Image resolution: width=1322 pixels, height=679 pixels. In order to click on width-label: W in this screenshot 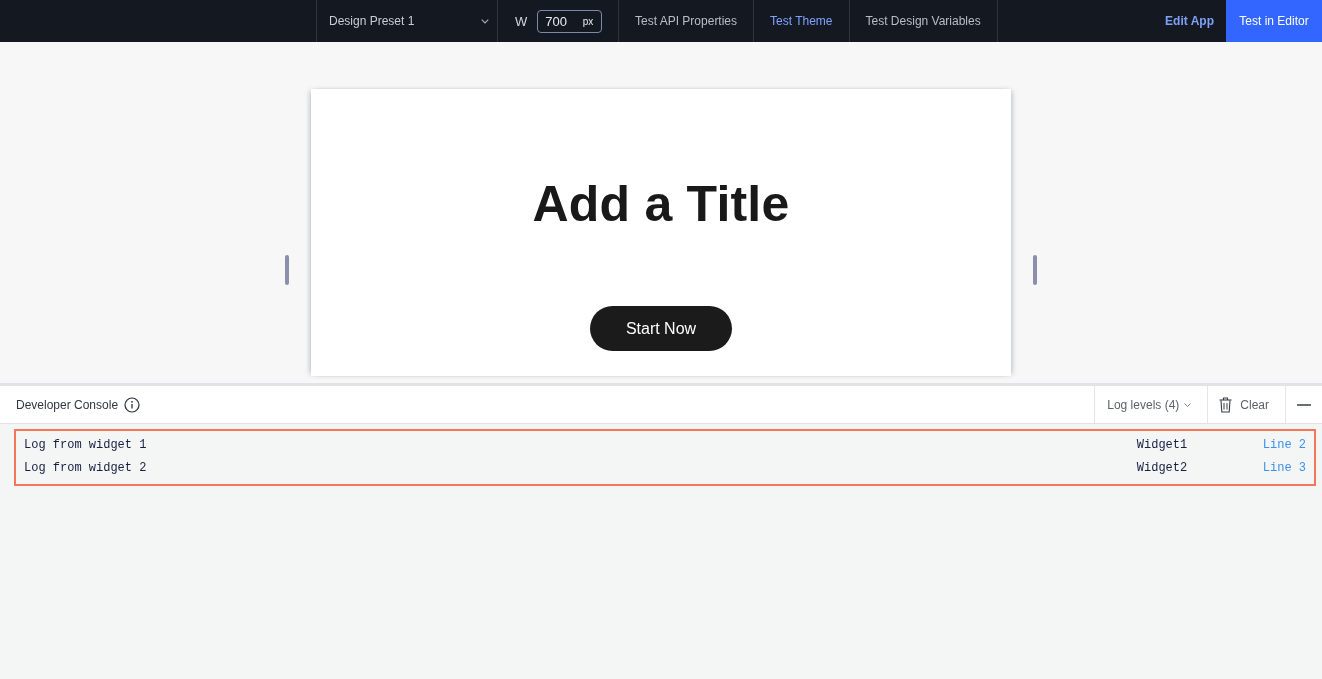, I will do `click(521, 21)`.